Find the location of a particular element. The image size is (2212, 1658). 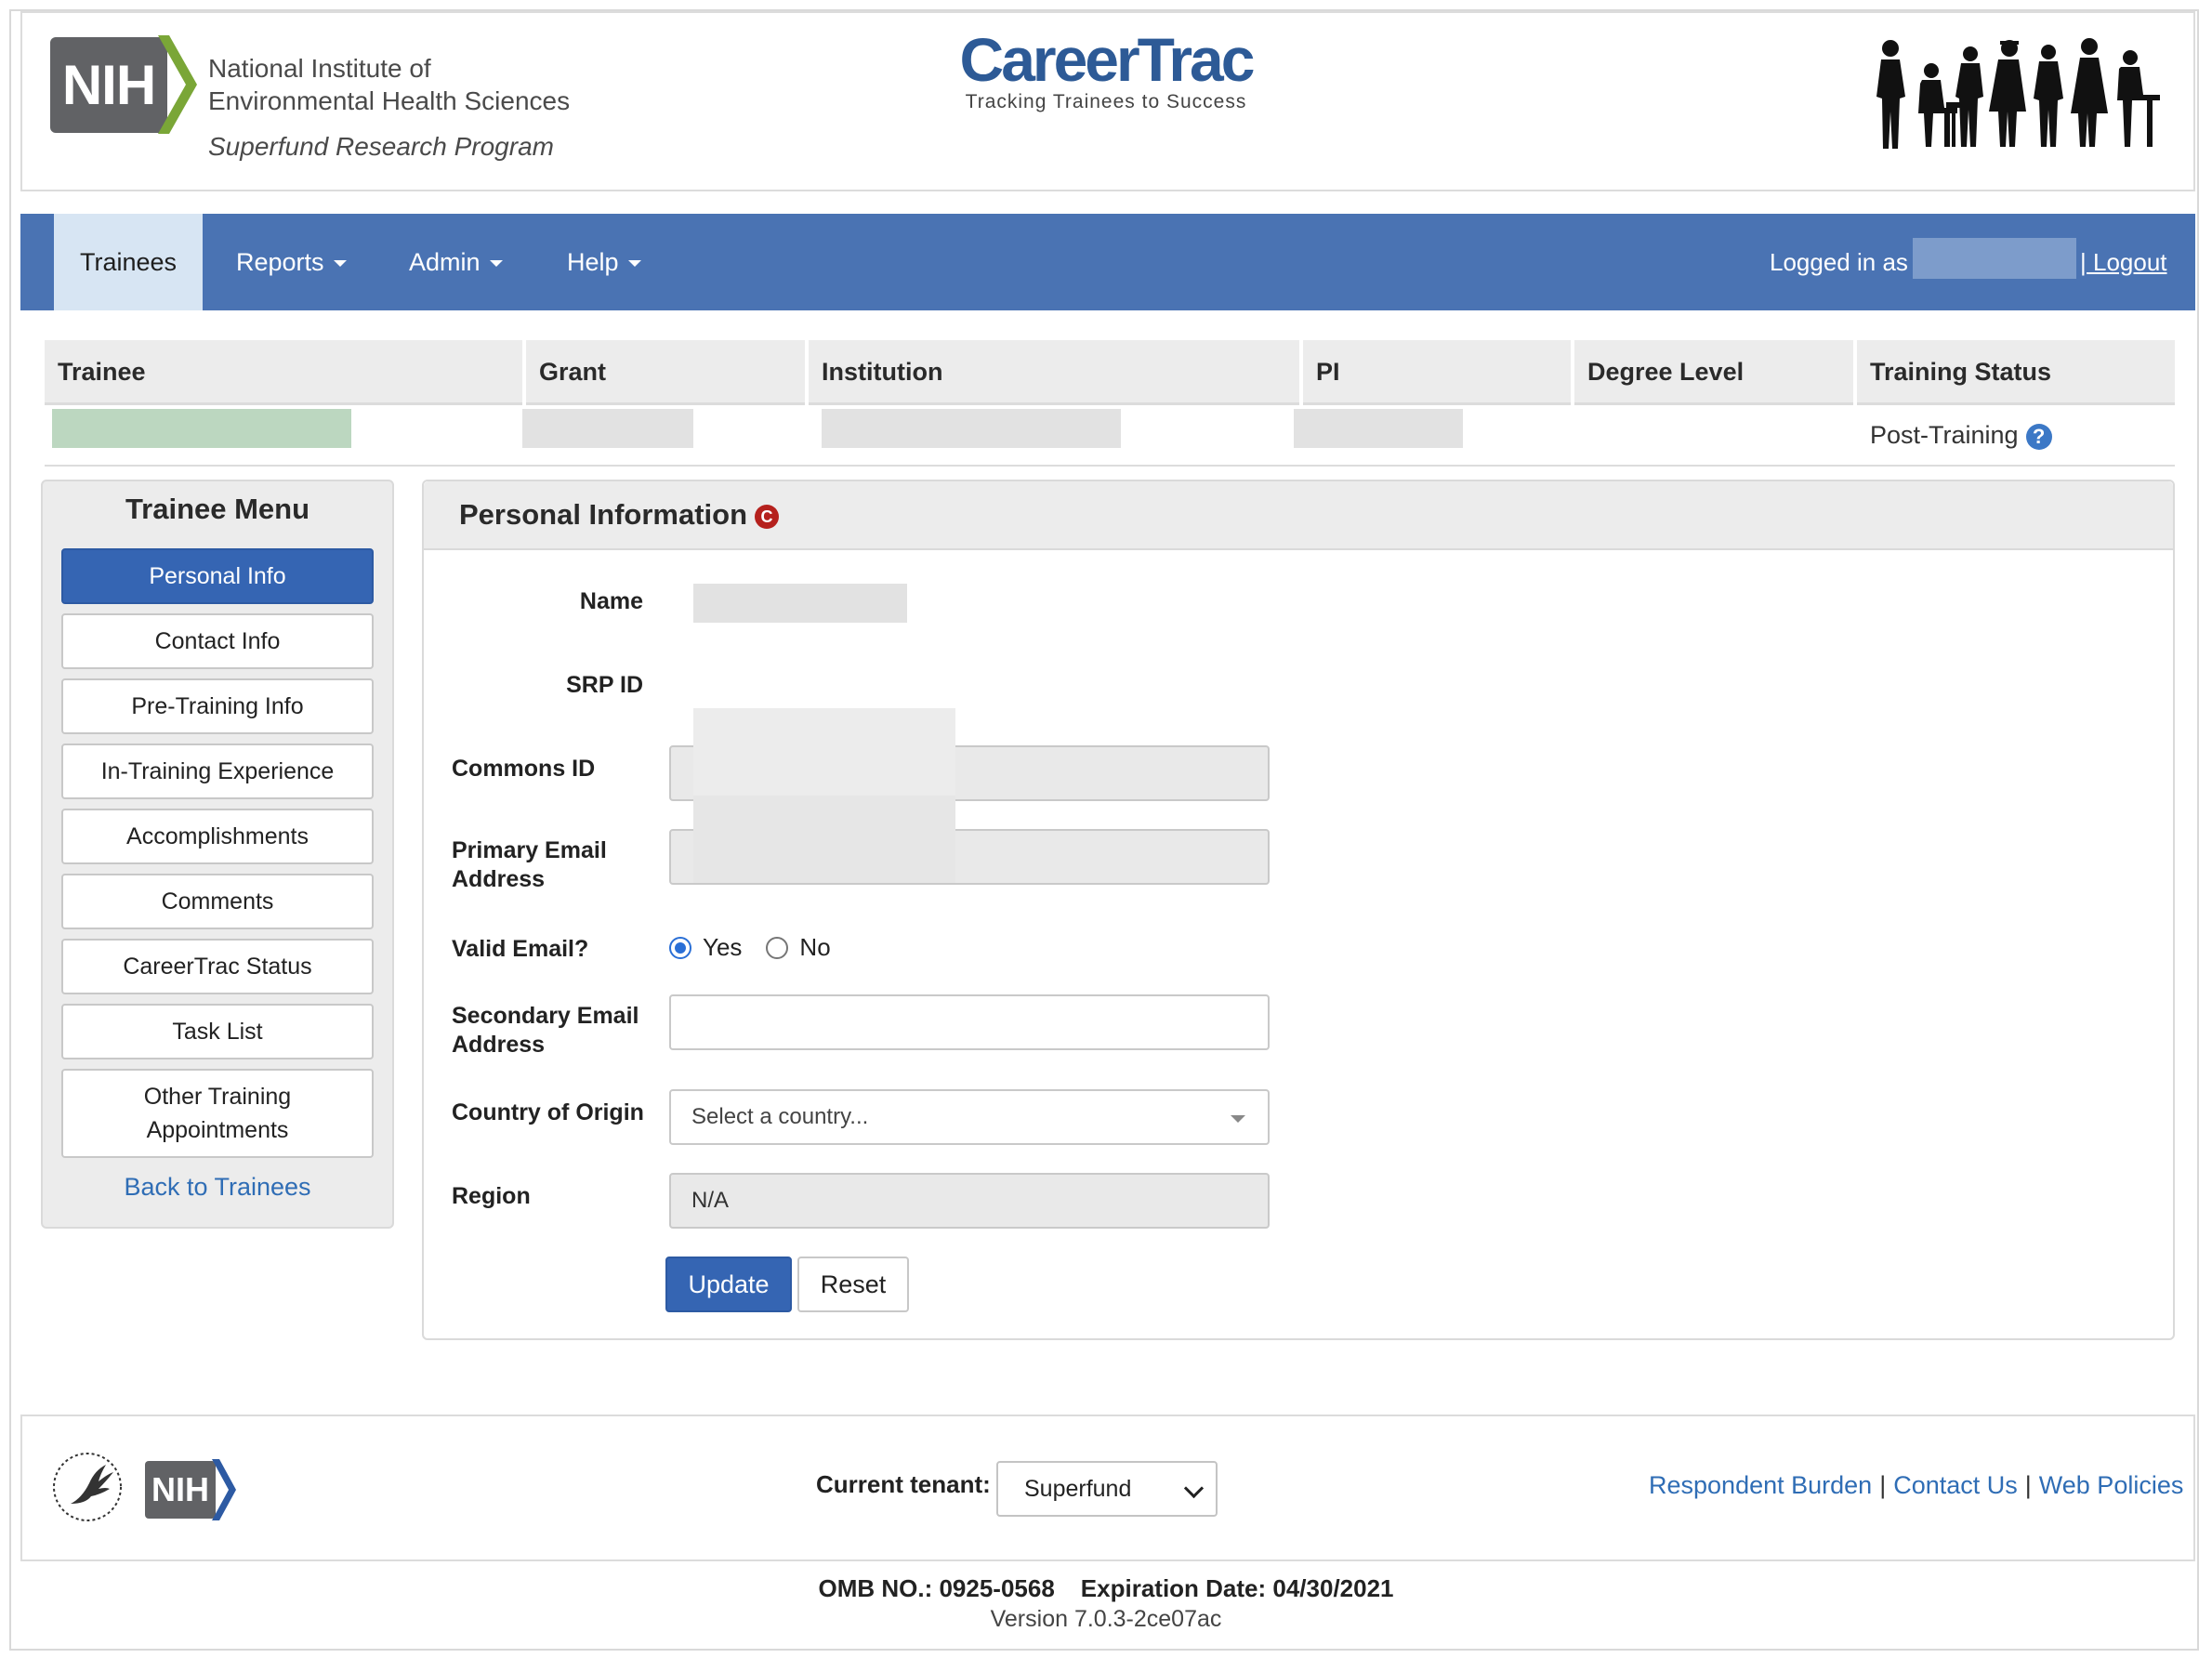

omb-number: OMB NO.: 0925-0568 is located at coordinates (936, 1588).